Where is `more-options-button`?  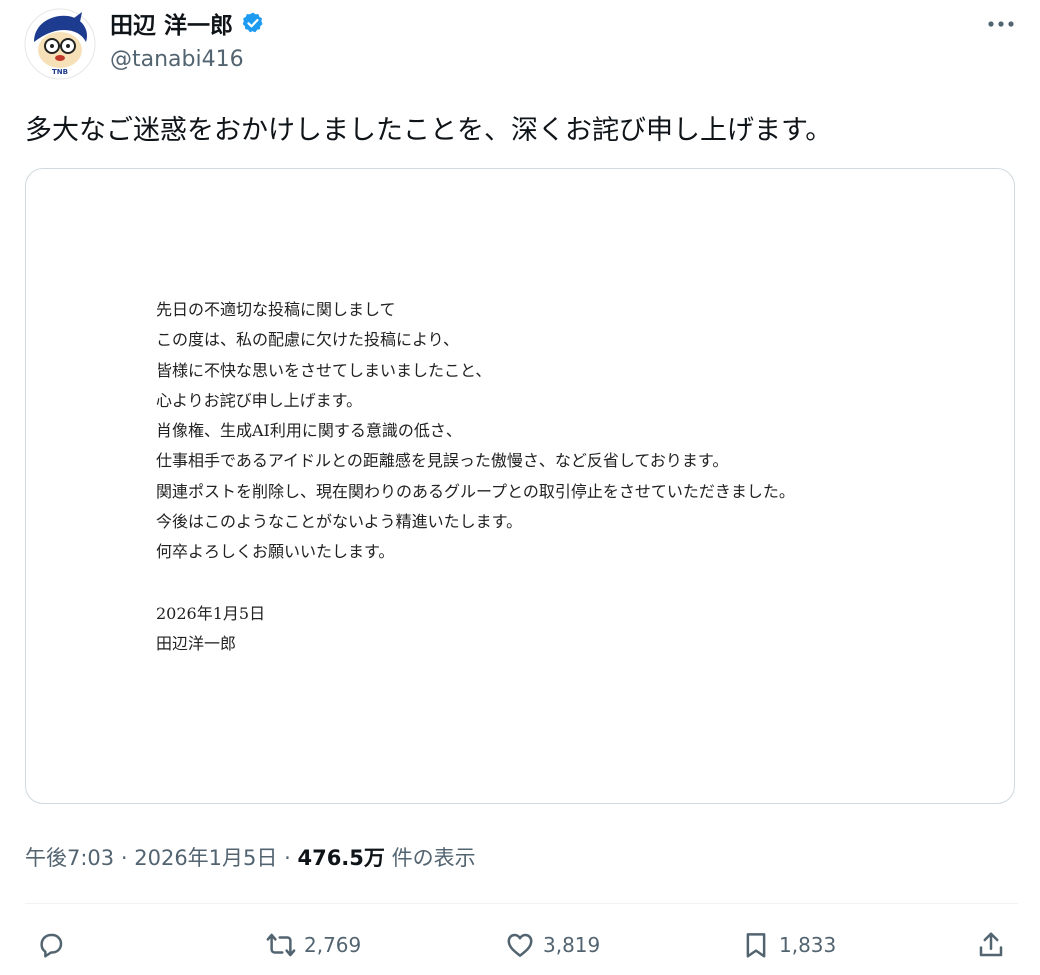
more-options-button is located at coordinates (1001, 24).